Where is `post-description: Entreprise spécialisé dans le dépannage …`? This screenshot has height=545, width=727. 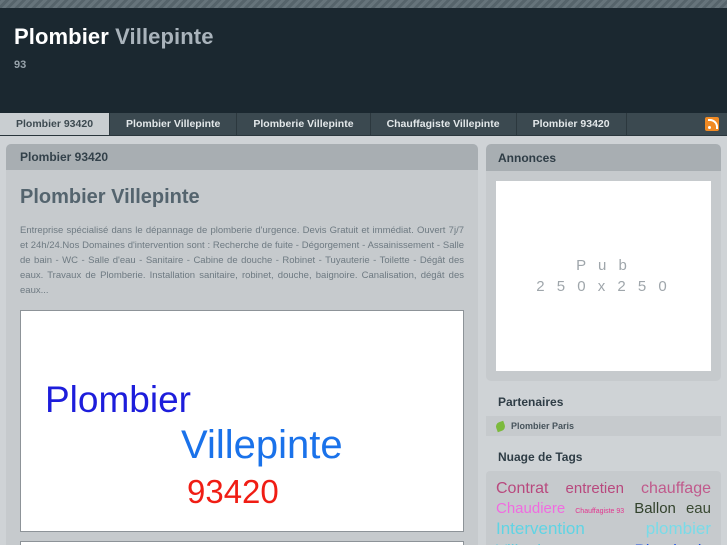 post-description: Entreprise spécialisé dans le dépannage … is located at coordinates (242, 260).